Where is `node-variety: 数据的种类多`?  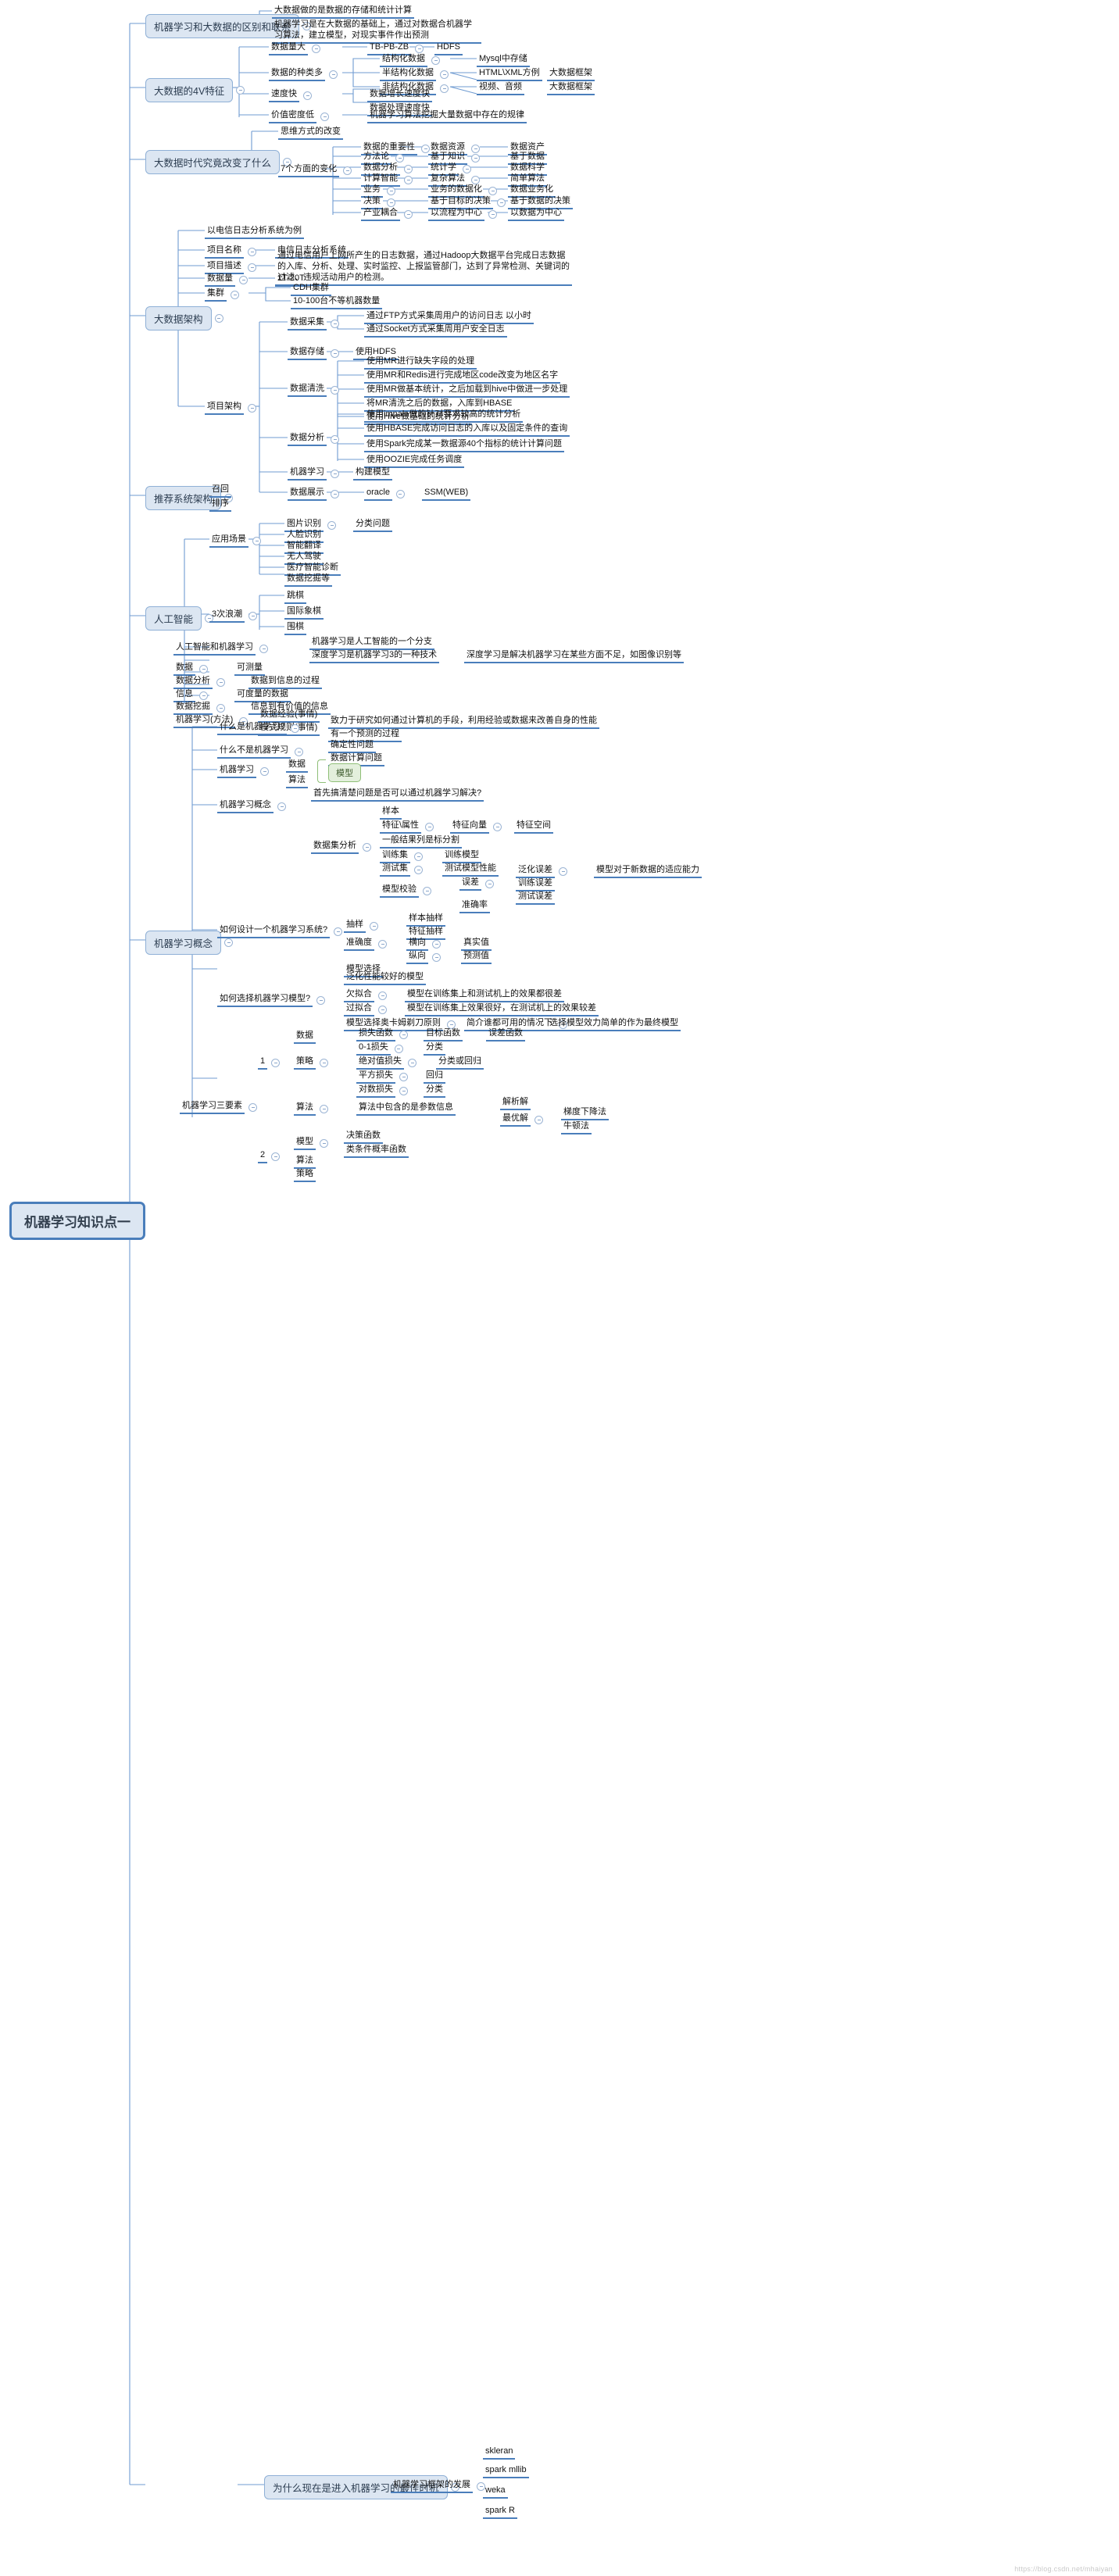 node-variety: 数据的种类多 is located at coordinates (303, 74).